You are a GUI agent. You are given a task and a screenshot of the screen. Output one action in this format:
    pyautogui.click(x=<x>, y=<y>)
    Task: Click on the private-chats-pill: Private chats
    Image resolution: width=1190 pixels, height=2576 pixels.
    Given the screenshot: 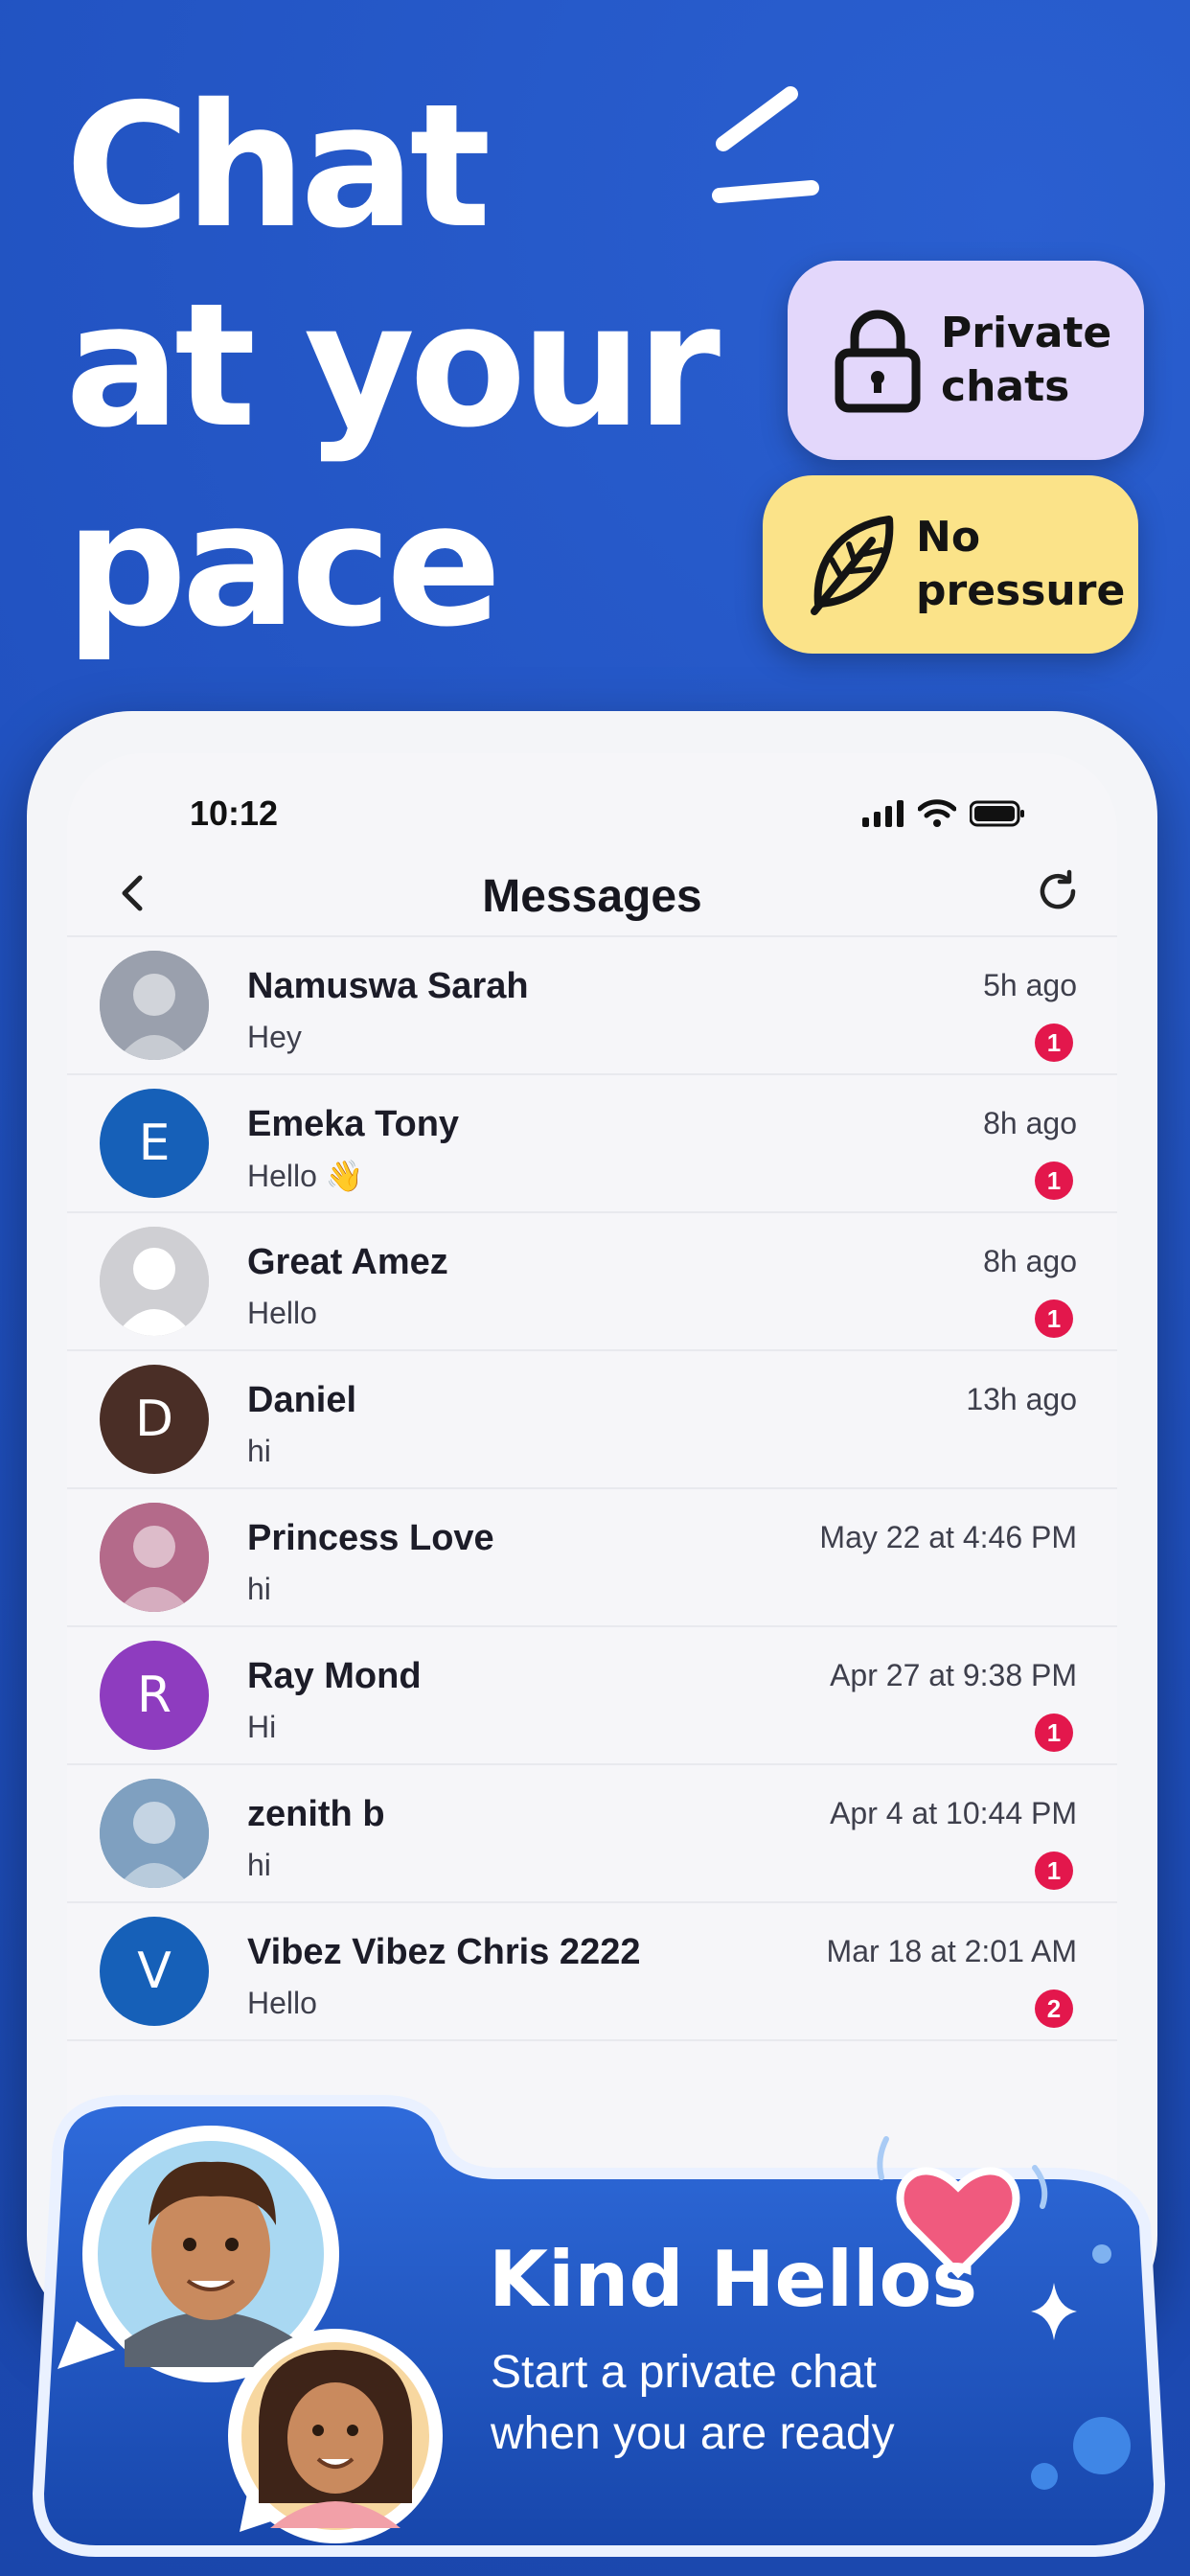 What is the action you would take?
    pyautogui.click(x=966, y=360)
    